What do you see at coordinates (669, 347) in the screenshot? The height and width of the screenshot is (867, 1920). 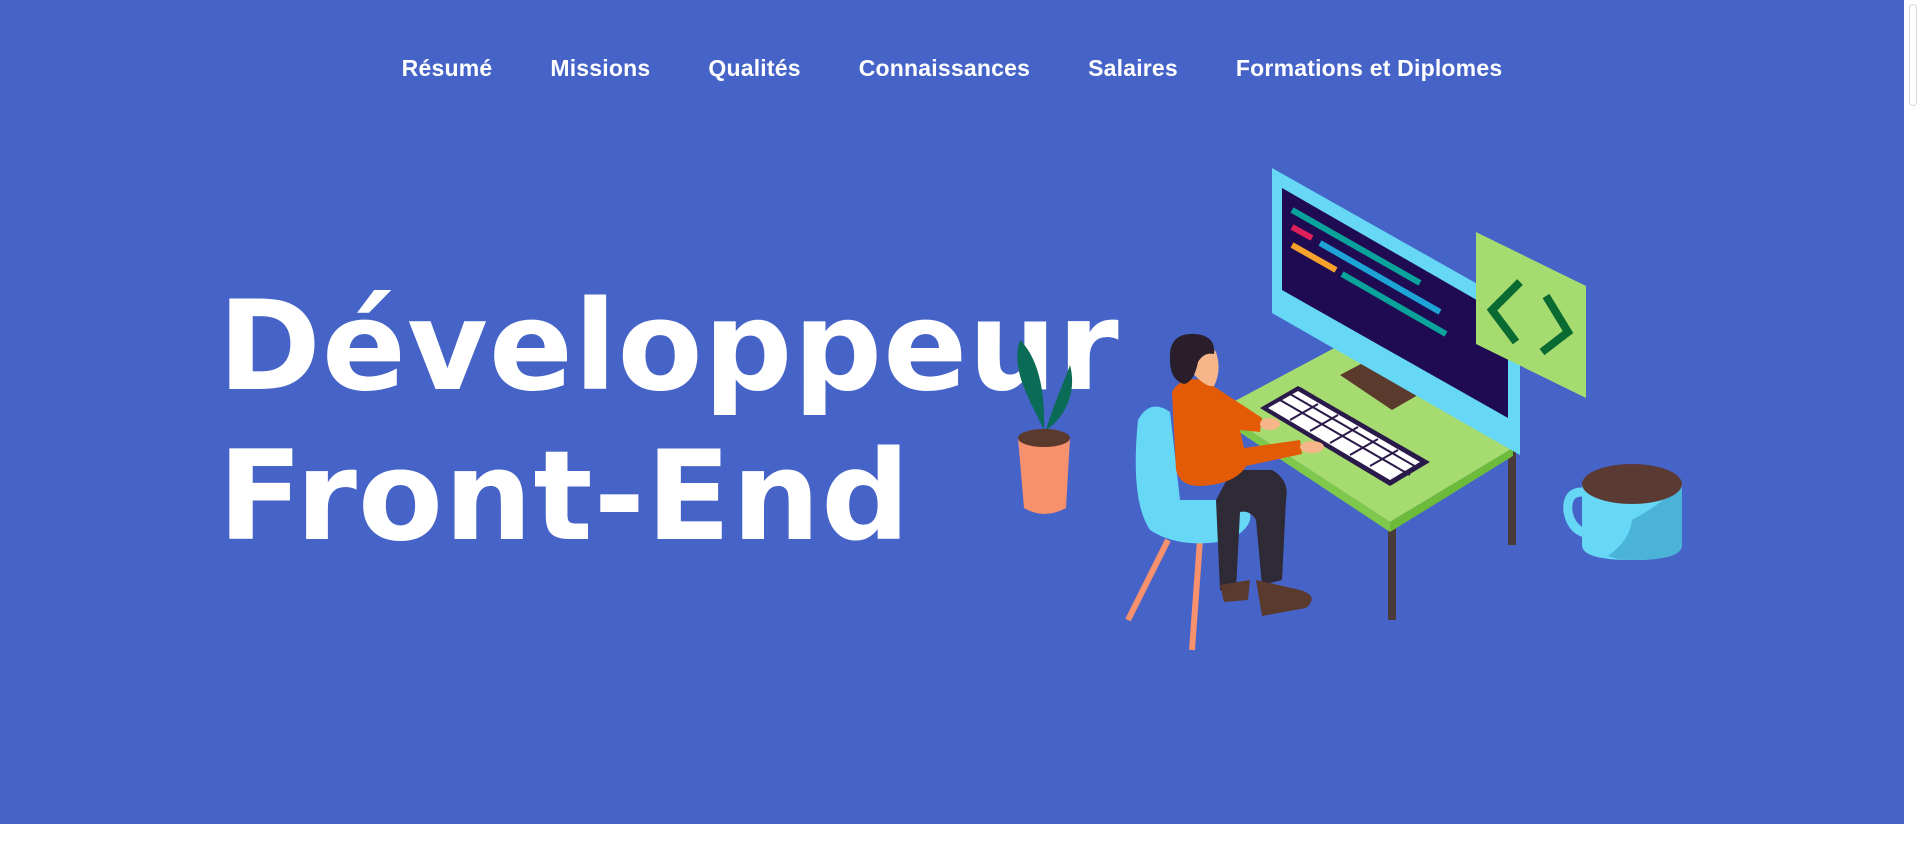 I see `title-line-1: Développeur` at bounding box center [669, 347].